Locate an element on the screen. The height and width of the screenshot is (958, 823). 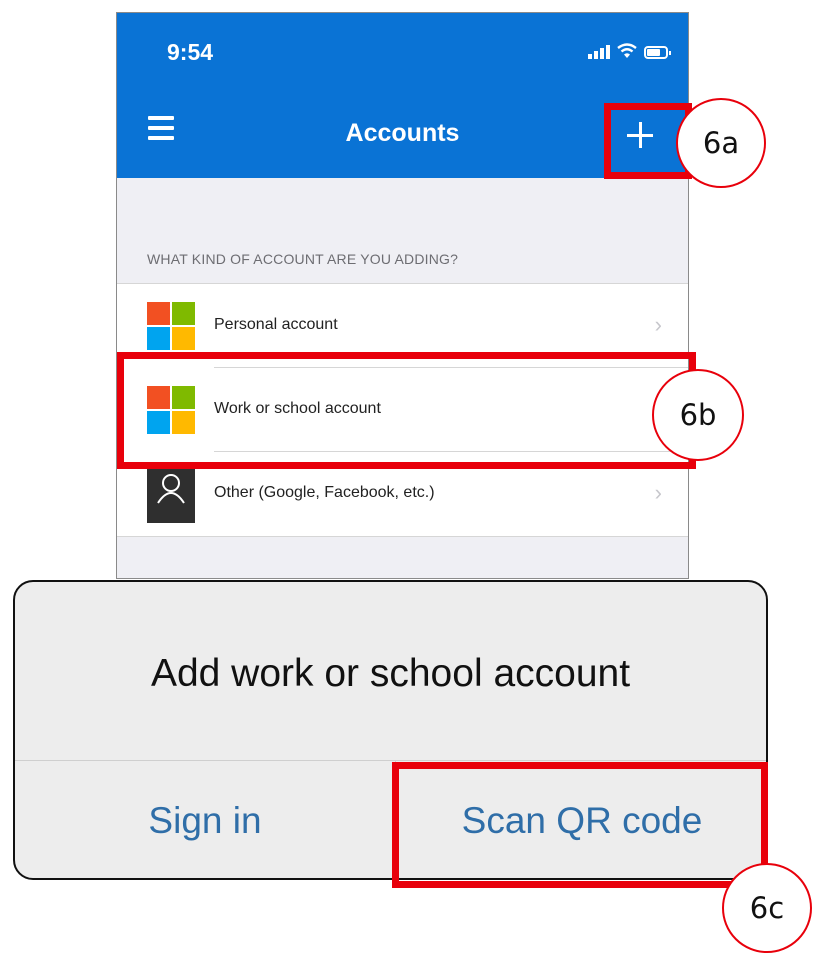
signal-icon is located at coordinates (599, 51).